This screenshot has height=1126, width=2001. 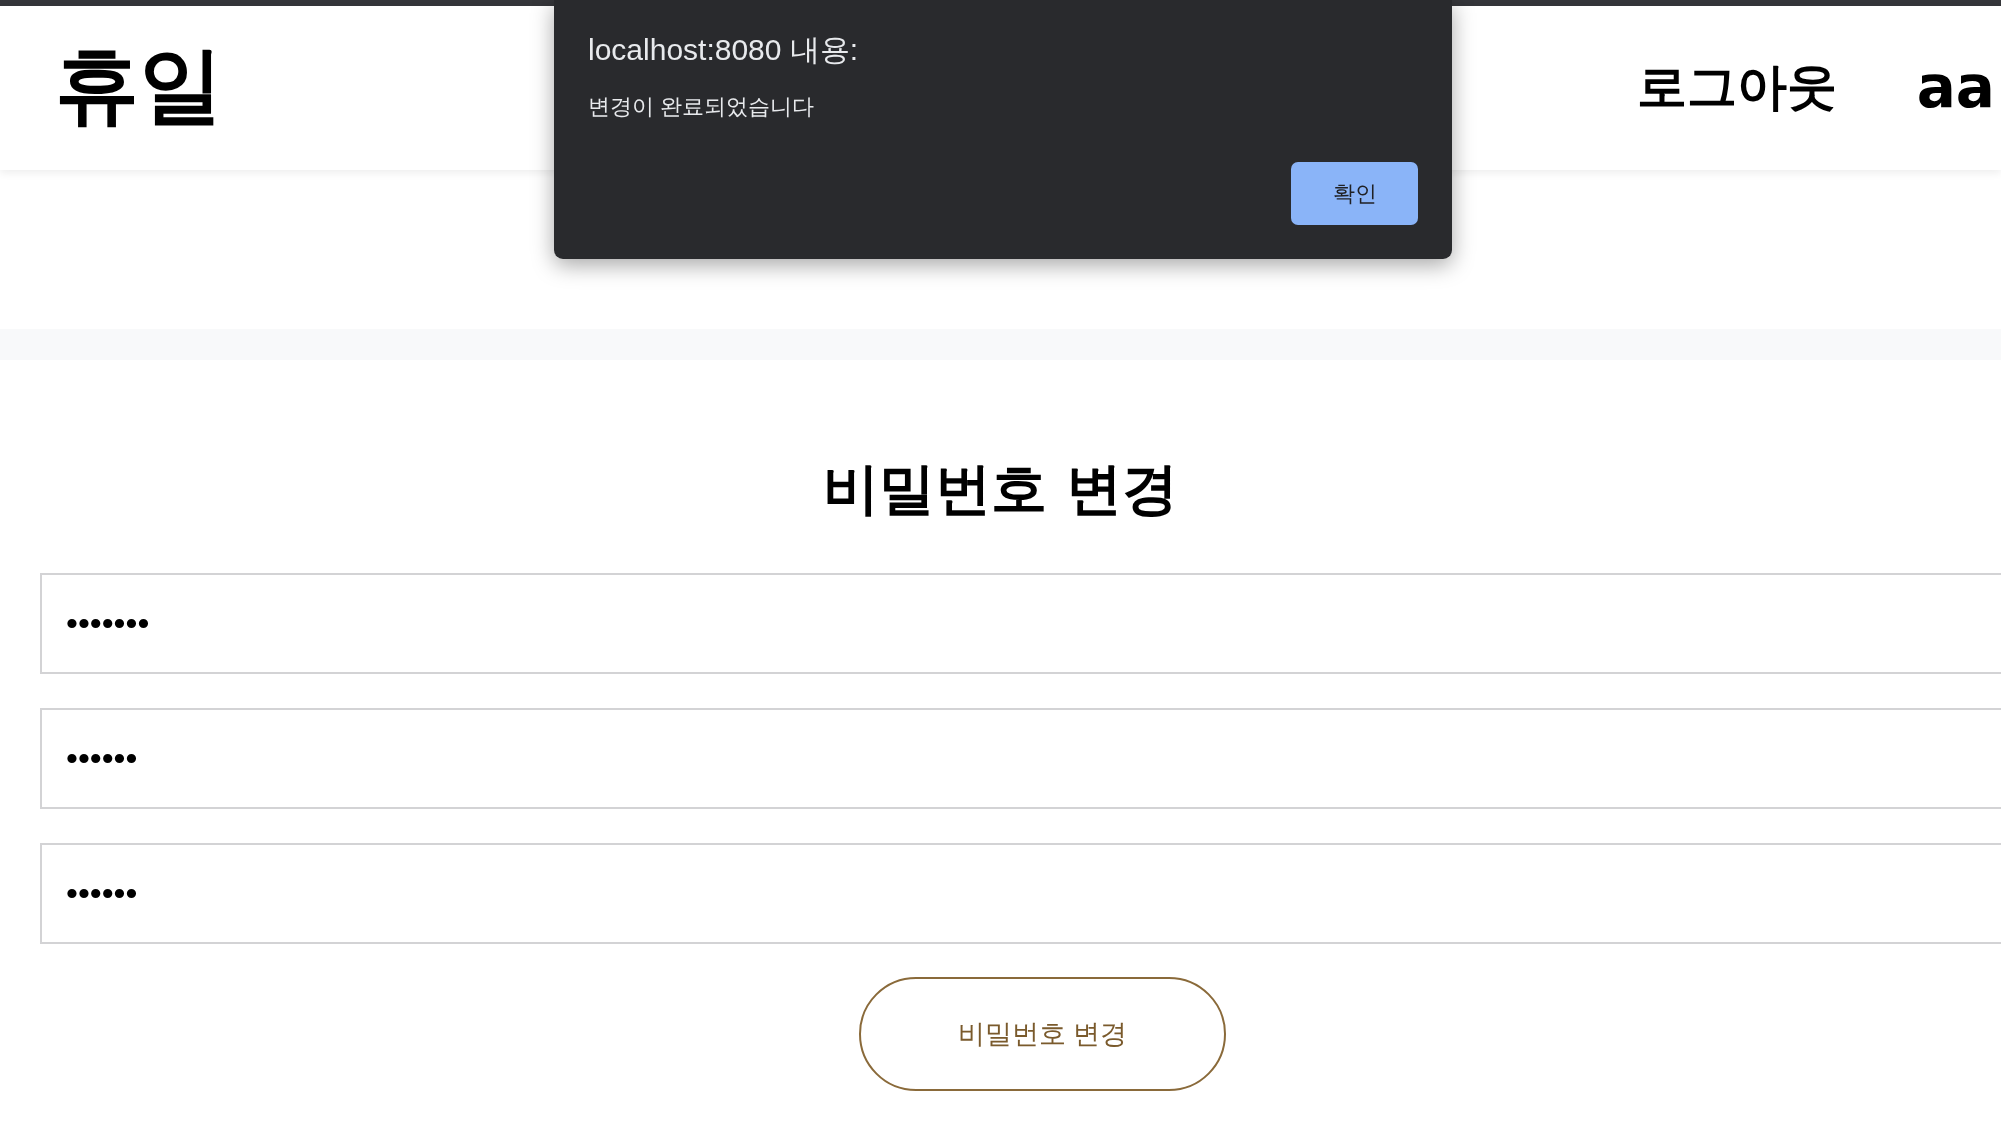 I want to click on dialog-title: localhost:8080 내용:, so click(x=724, y=50).